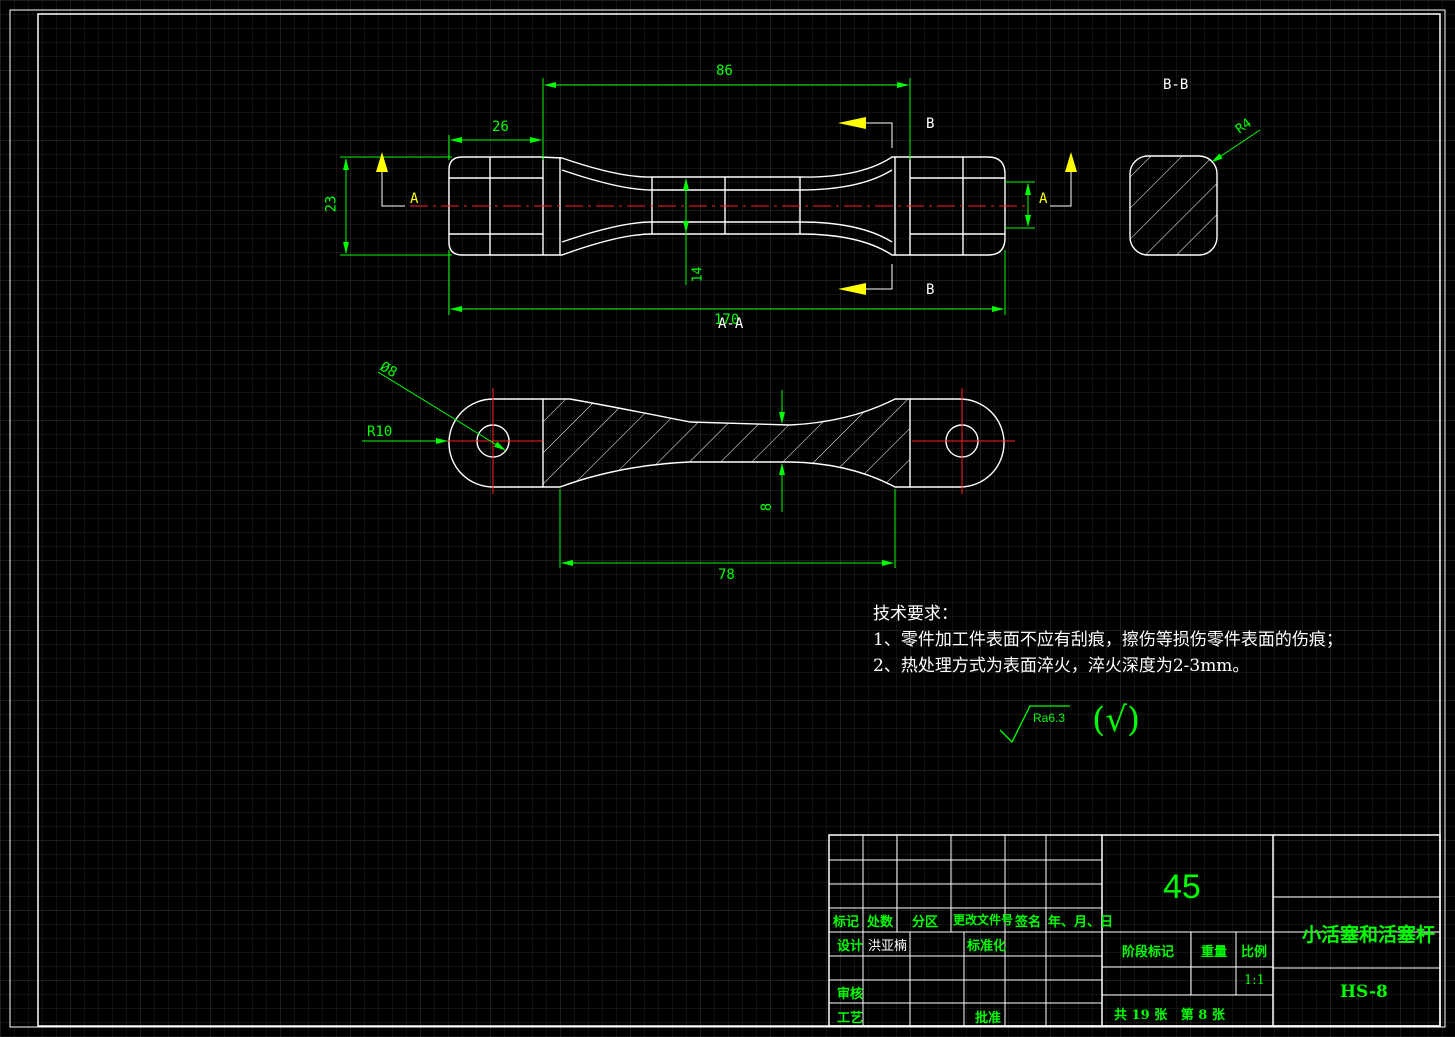 This screenshot has height=1037, width=1455. Describe the element at coordinates (925, 922) in the screenshot. I see `header-zone: 分区` at that location.